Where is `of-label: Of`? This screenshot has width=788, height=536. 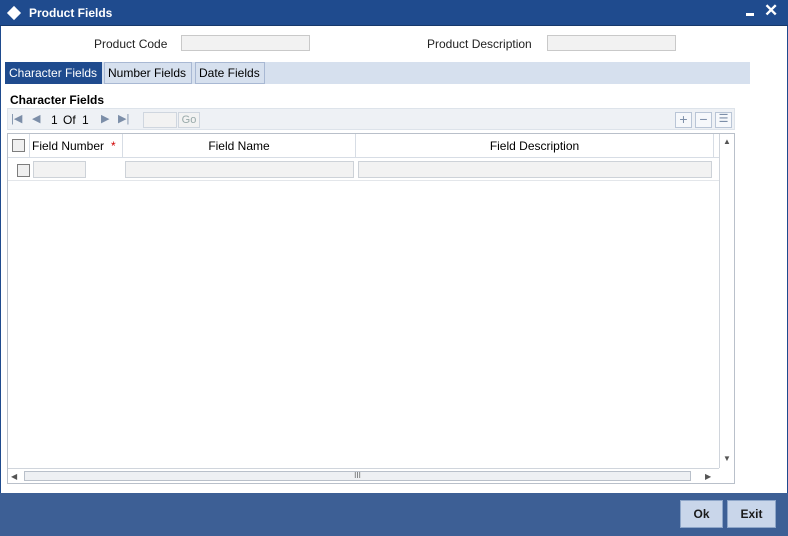
of-label: Of is located at coordinates (69, 120).